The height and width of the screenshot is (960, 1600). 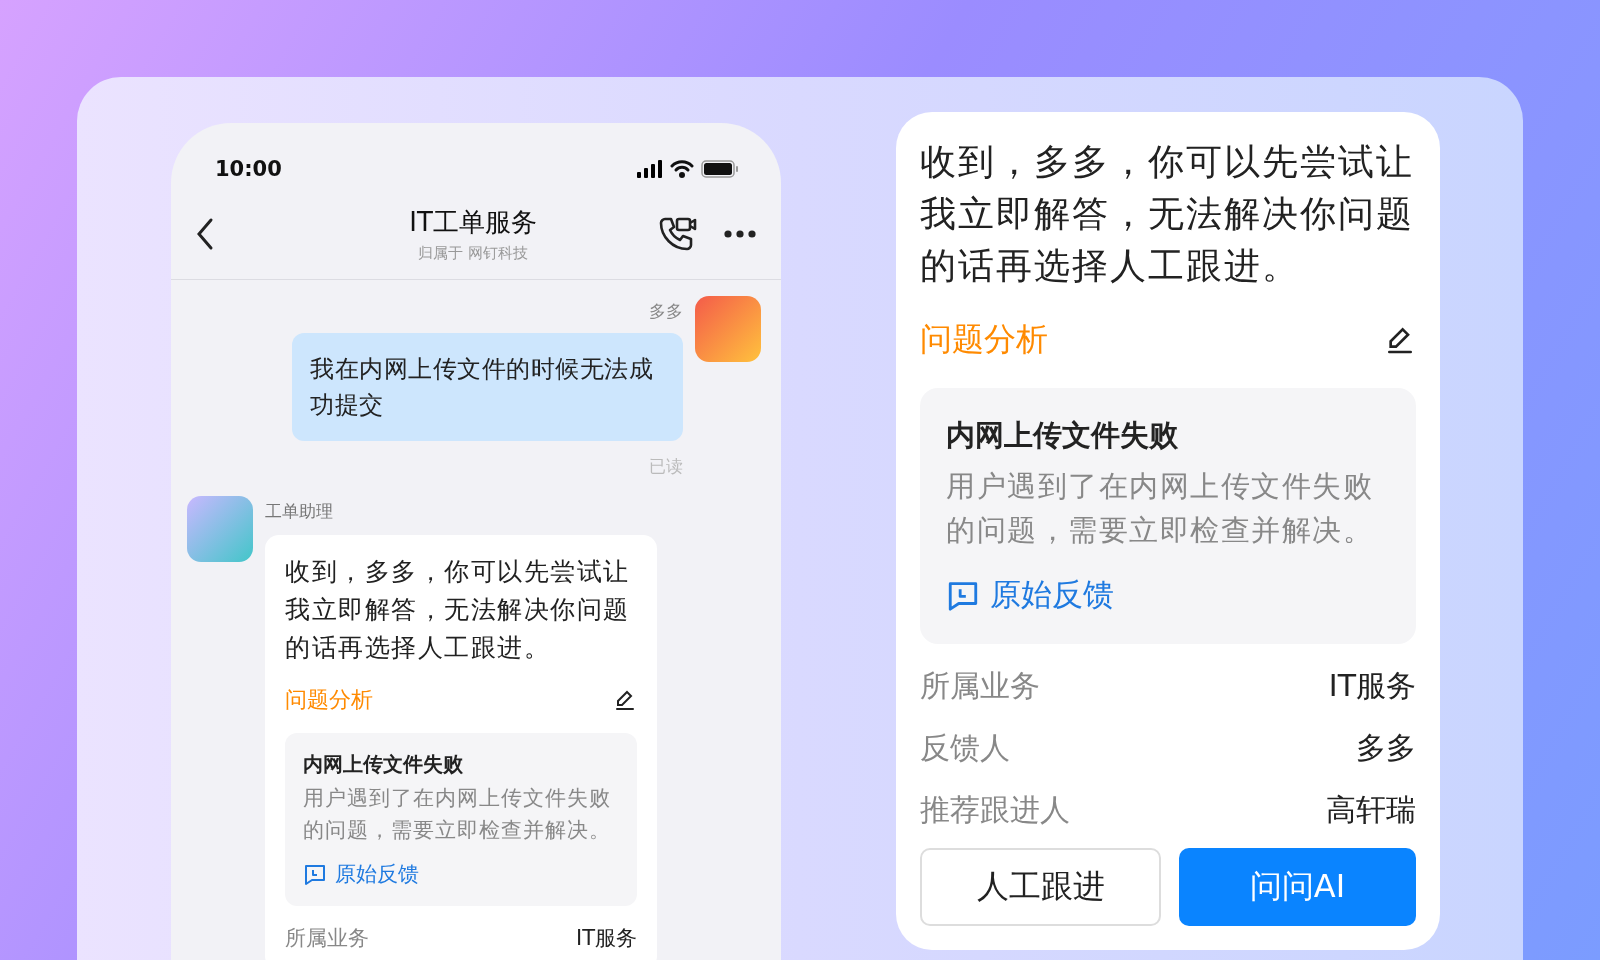 What do you see at coordinates (965, 748) in the screenshot?
I see `field-label: 反馈人` at bounding box center [965, 748].